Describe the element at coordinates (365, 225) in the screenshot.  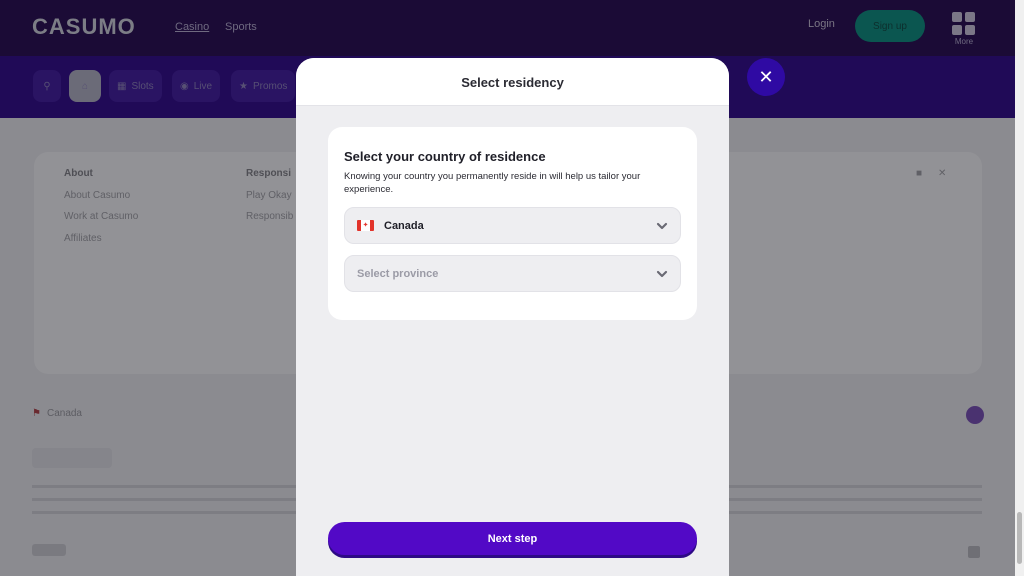
I see `canada-flag-icon: ✦` at that location.